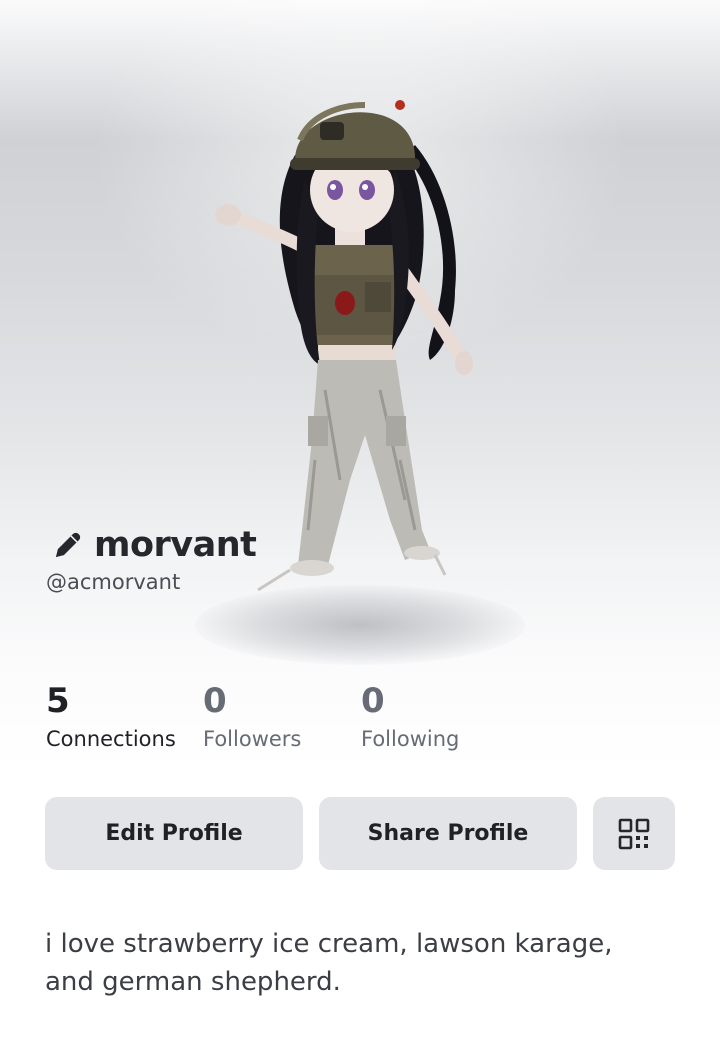 The height and width of the screenshot is (1049, 720). Describe the element at coordinates (215, 701) in the screenshot. I see `followers-count: 0` at that location.